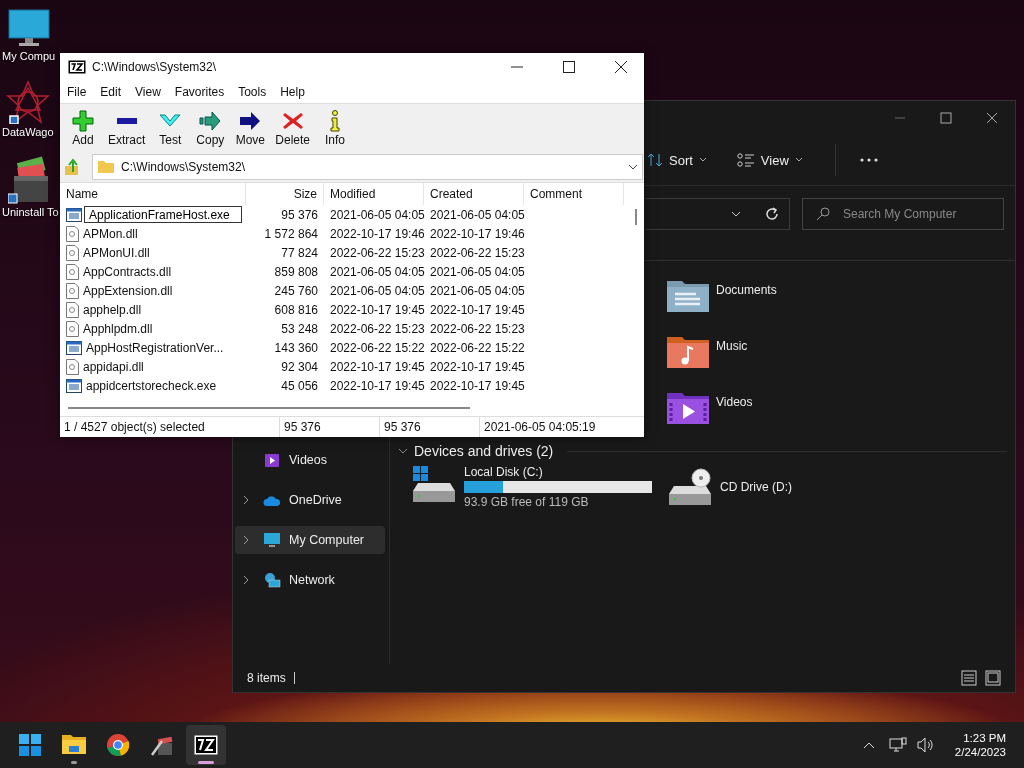 This screenshot has height=768, width=1024. What do you see at coordinates (29, 56) in the screenshot?
I see `desktop-icon-label: My Compu` at bounding box center [29, 56].